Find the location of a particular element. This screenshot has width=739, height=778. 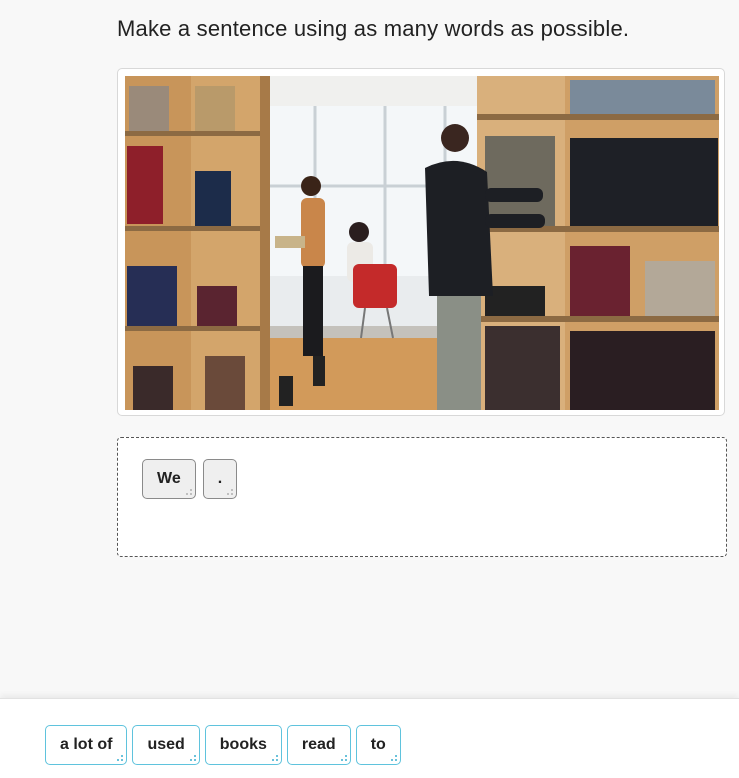

tile-label: read is located at coordinates (318, 744).